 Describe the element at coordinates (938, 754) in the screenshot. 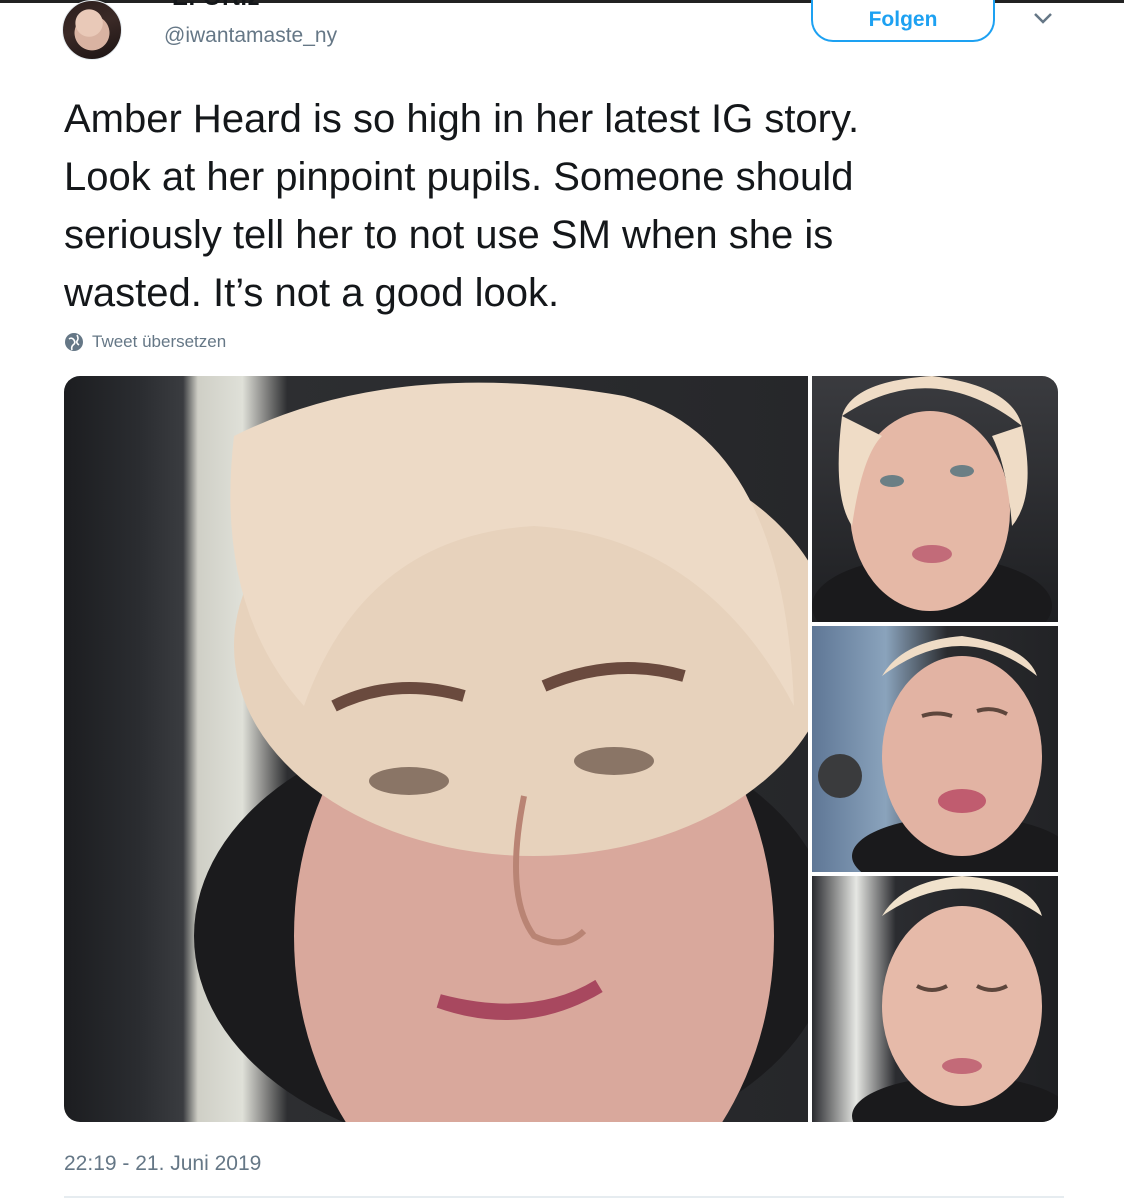

I see `photo-thumbnail-2-illustration` at that location.